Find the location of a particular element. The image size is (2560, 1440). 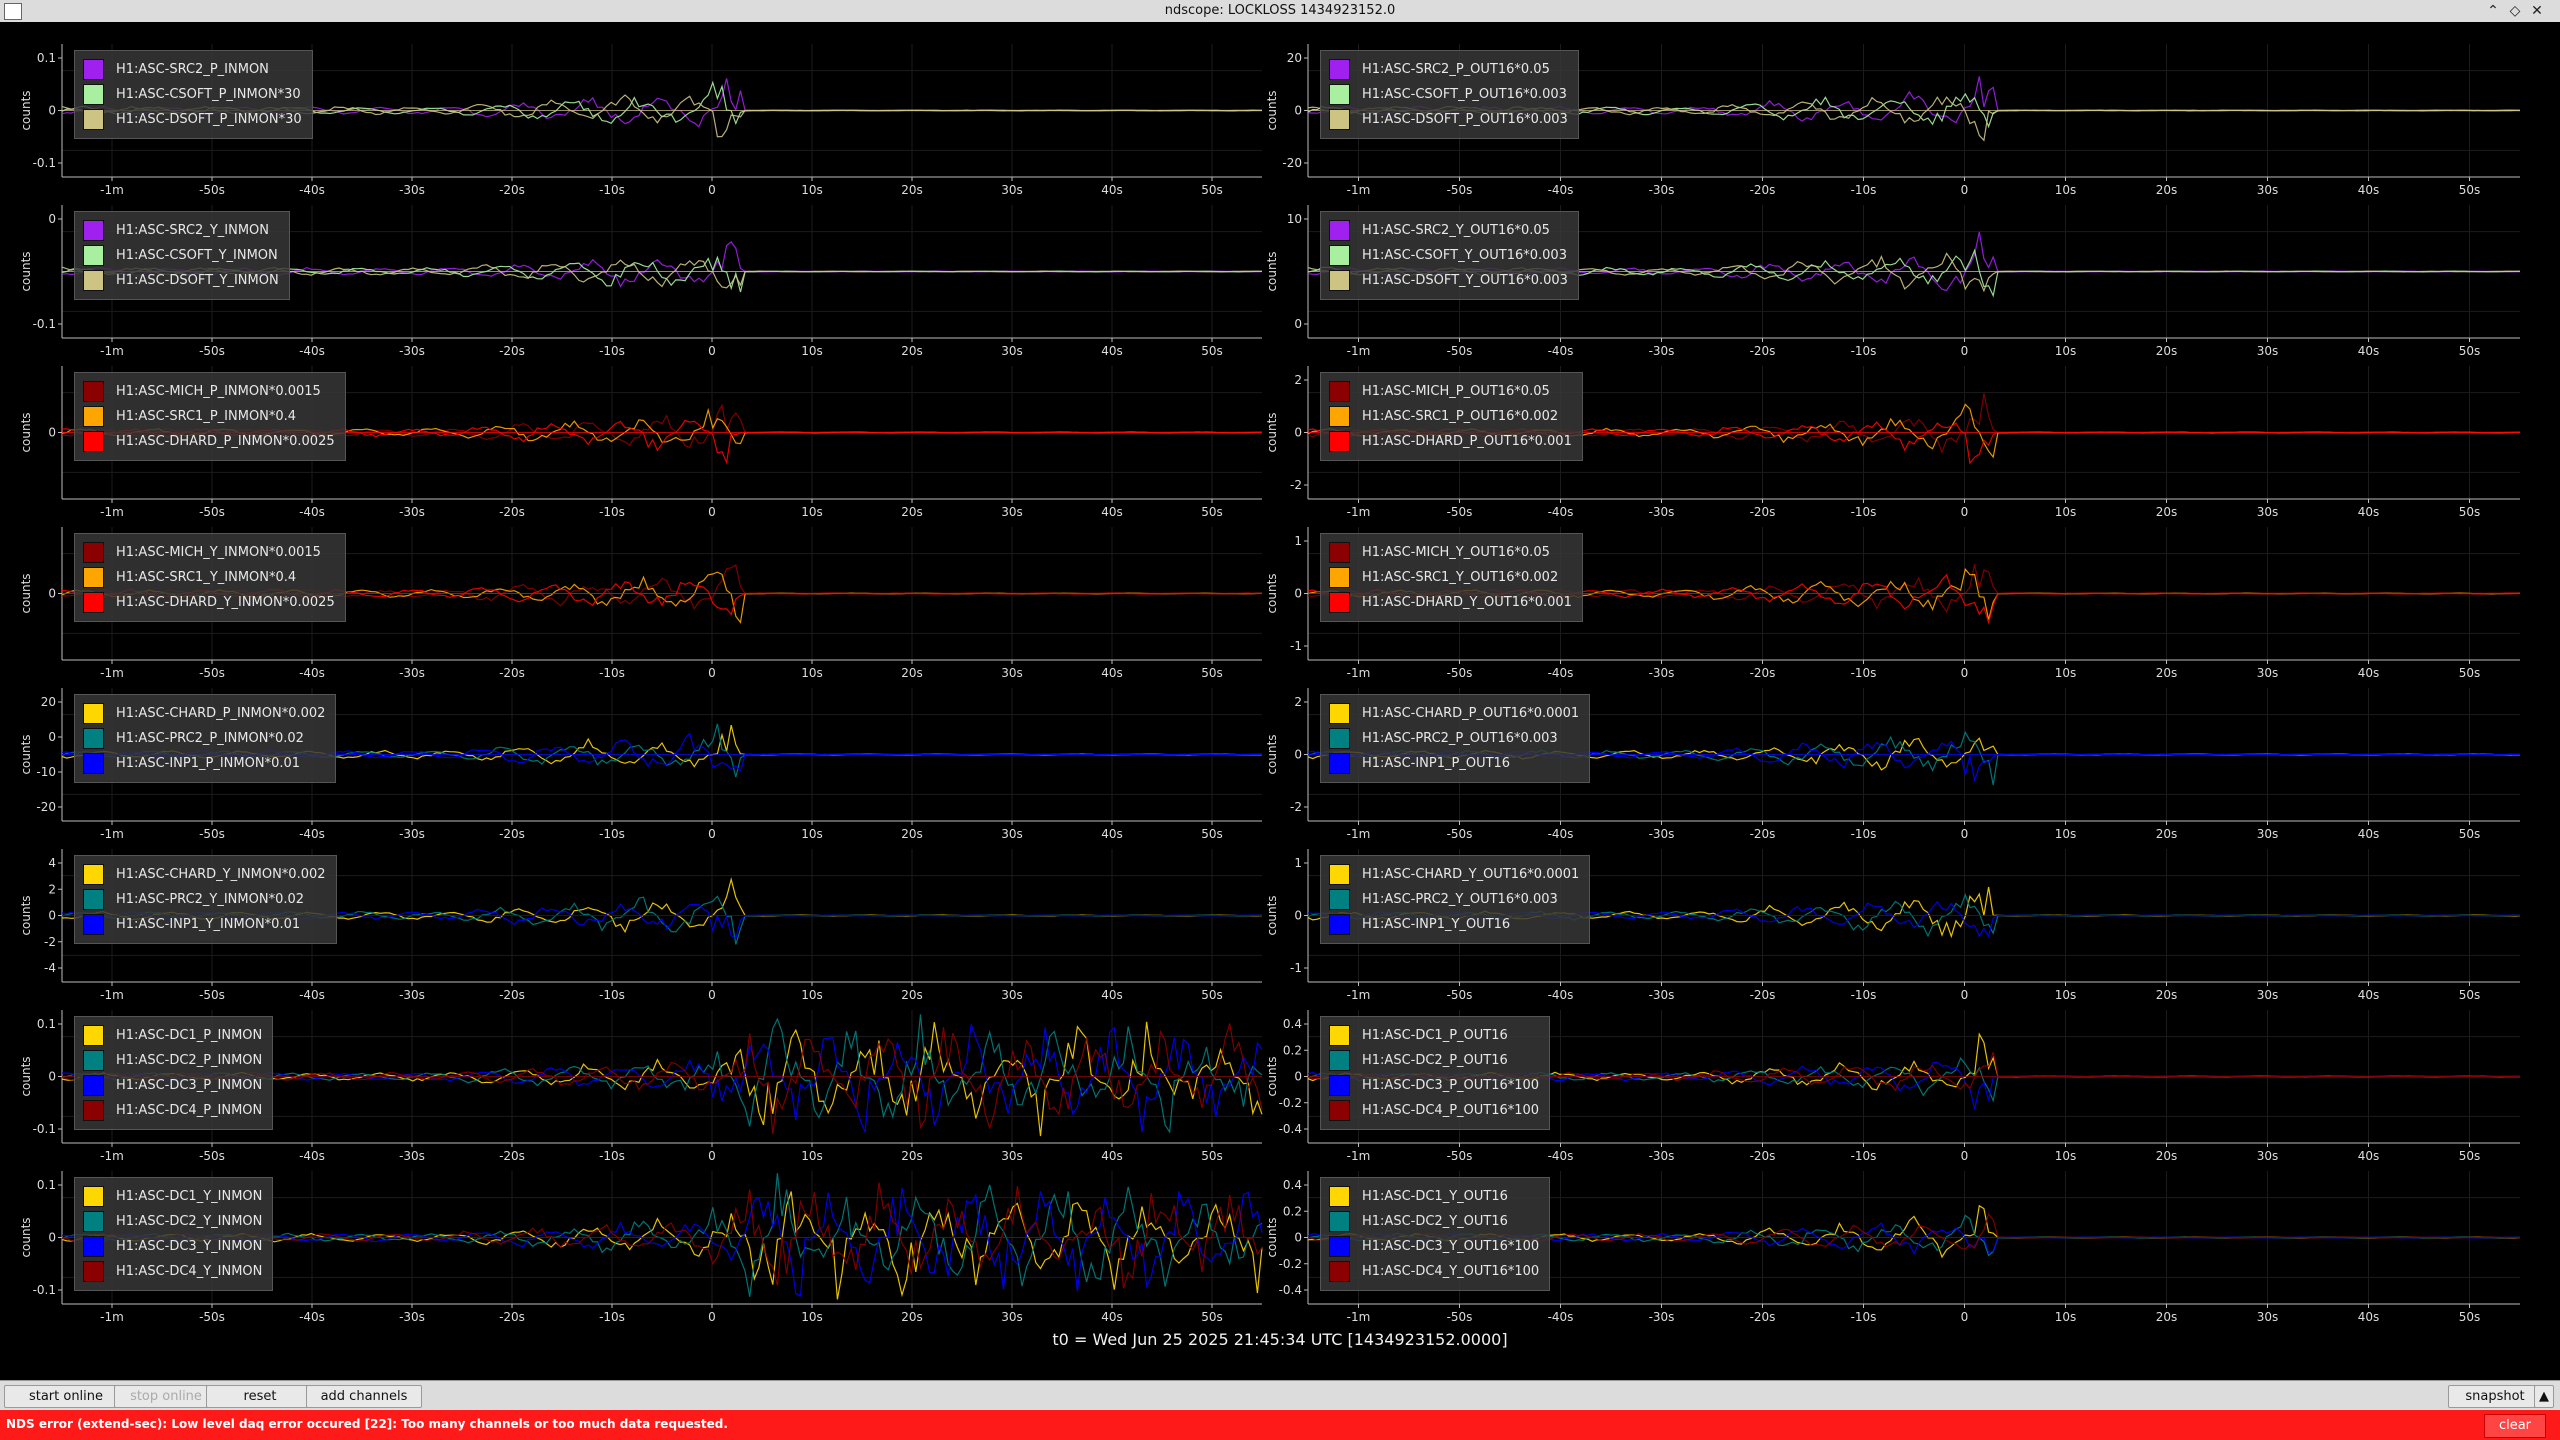

x-tick-label: -50s is located at coordinates (212, 190).